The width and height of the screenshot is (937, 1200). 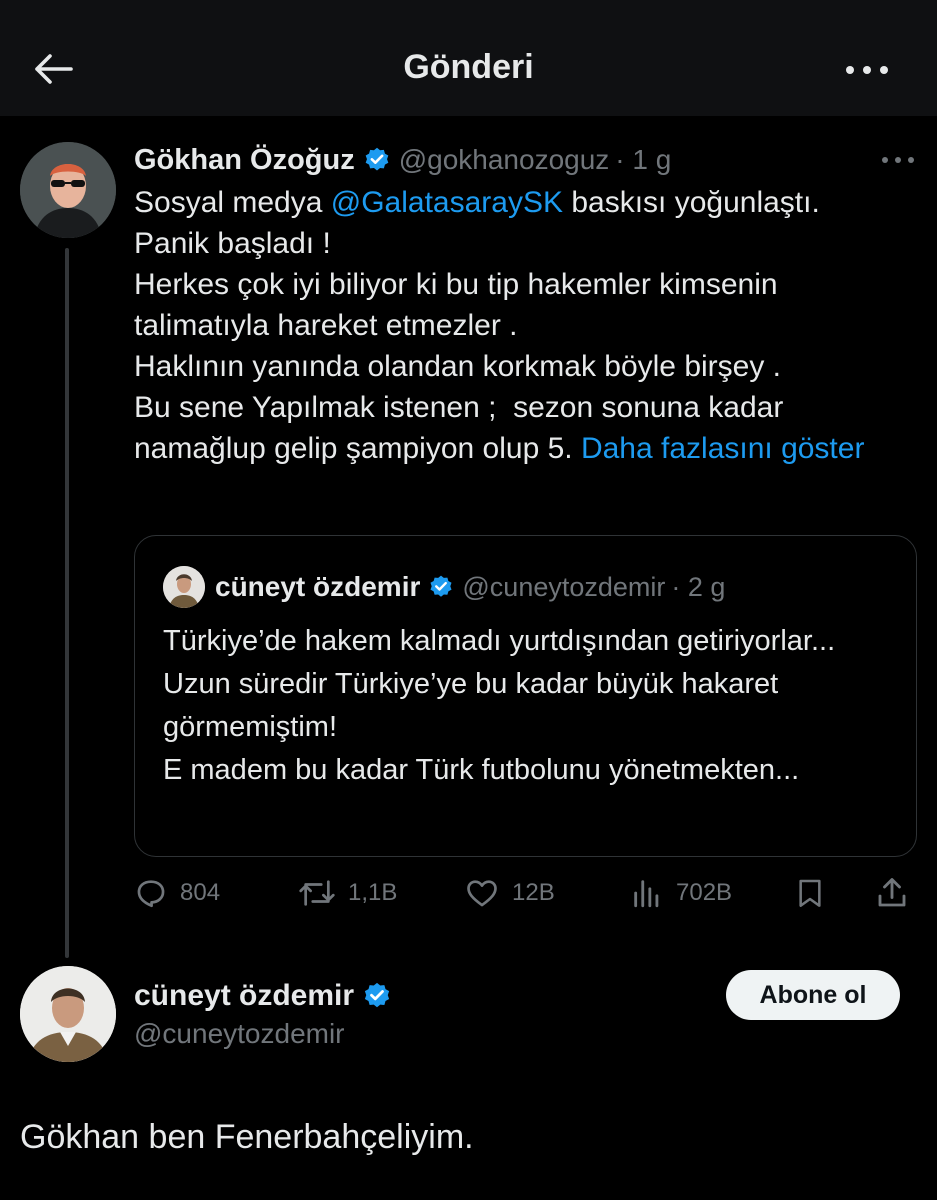 I want to click on author-avatar, so click(x=68, y=190).